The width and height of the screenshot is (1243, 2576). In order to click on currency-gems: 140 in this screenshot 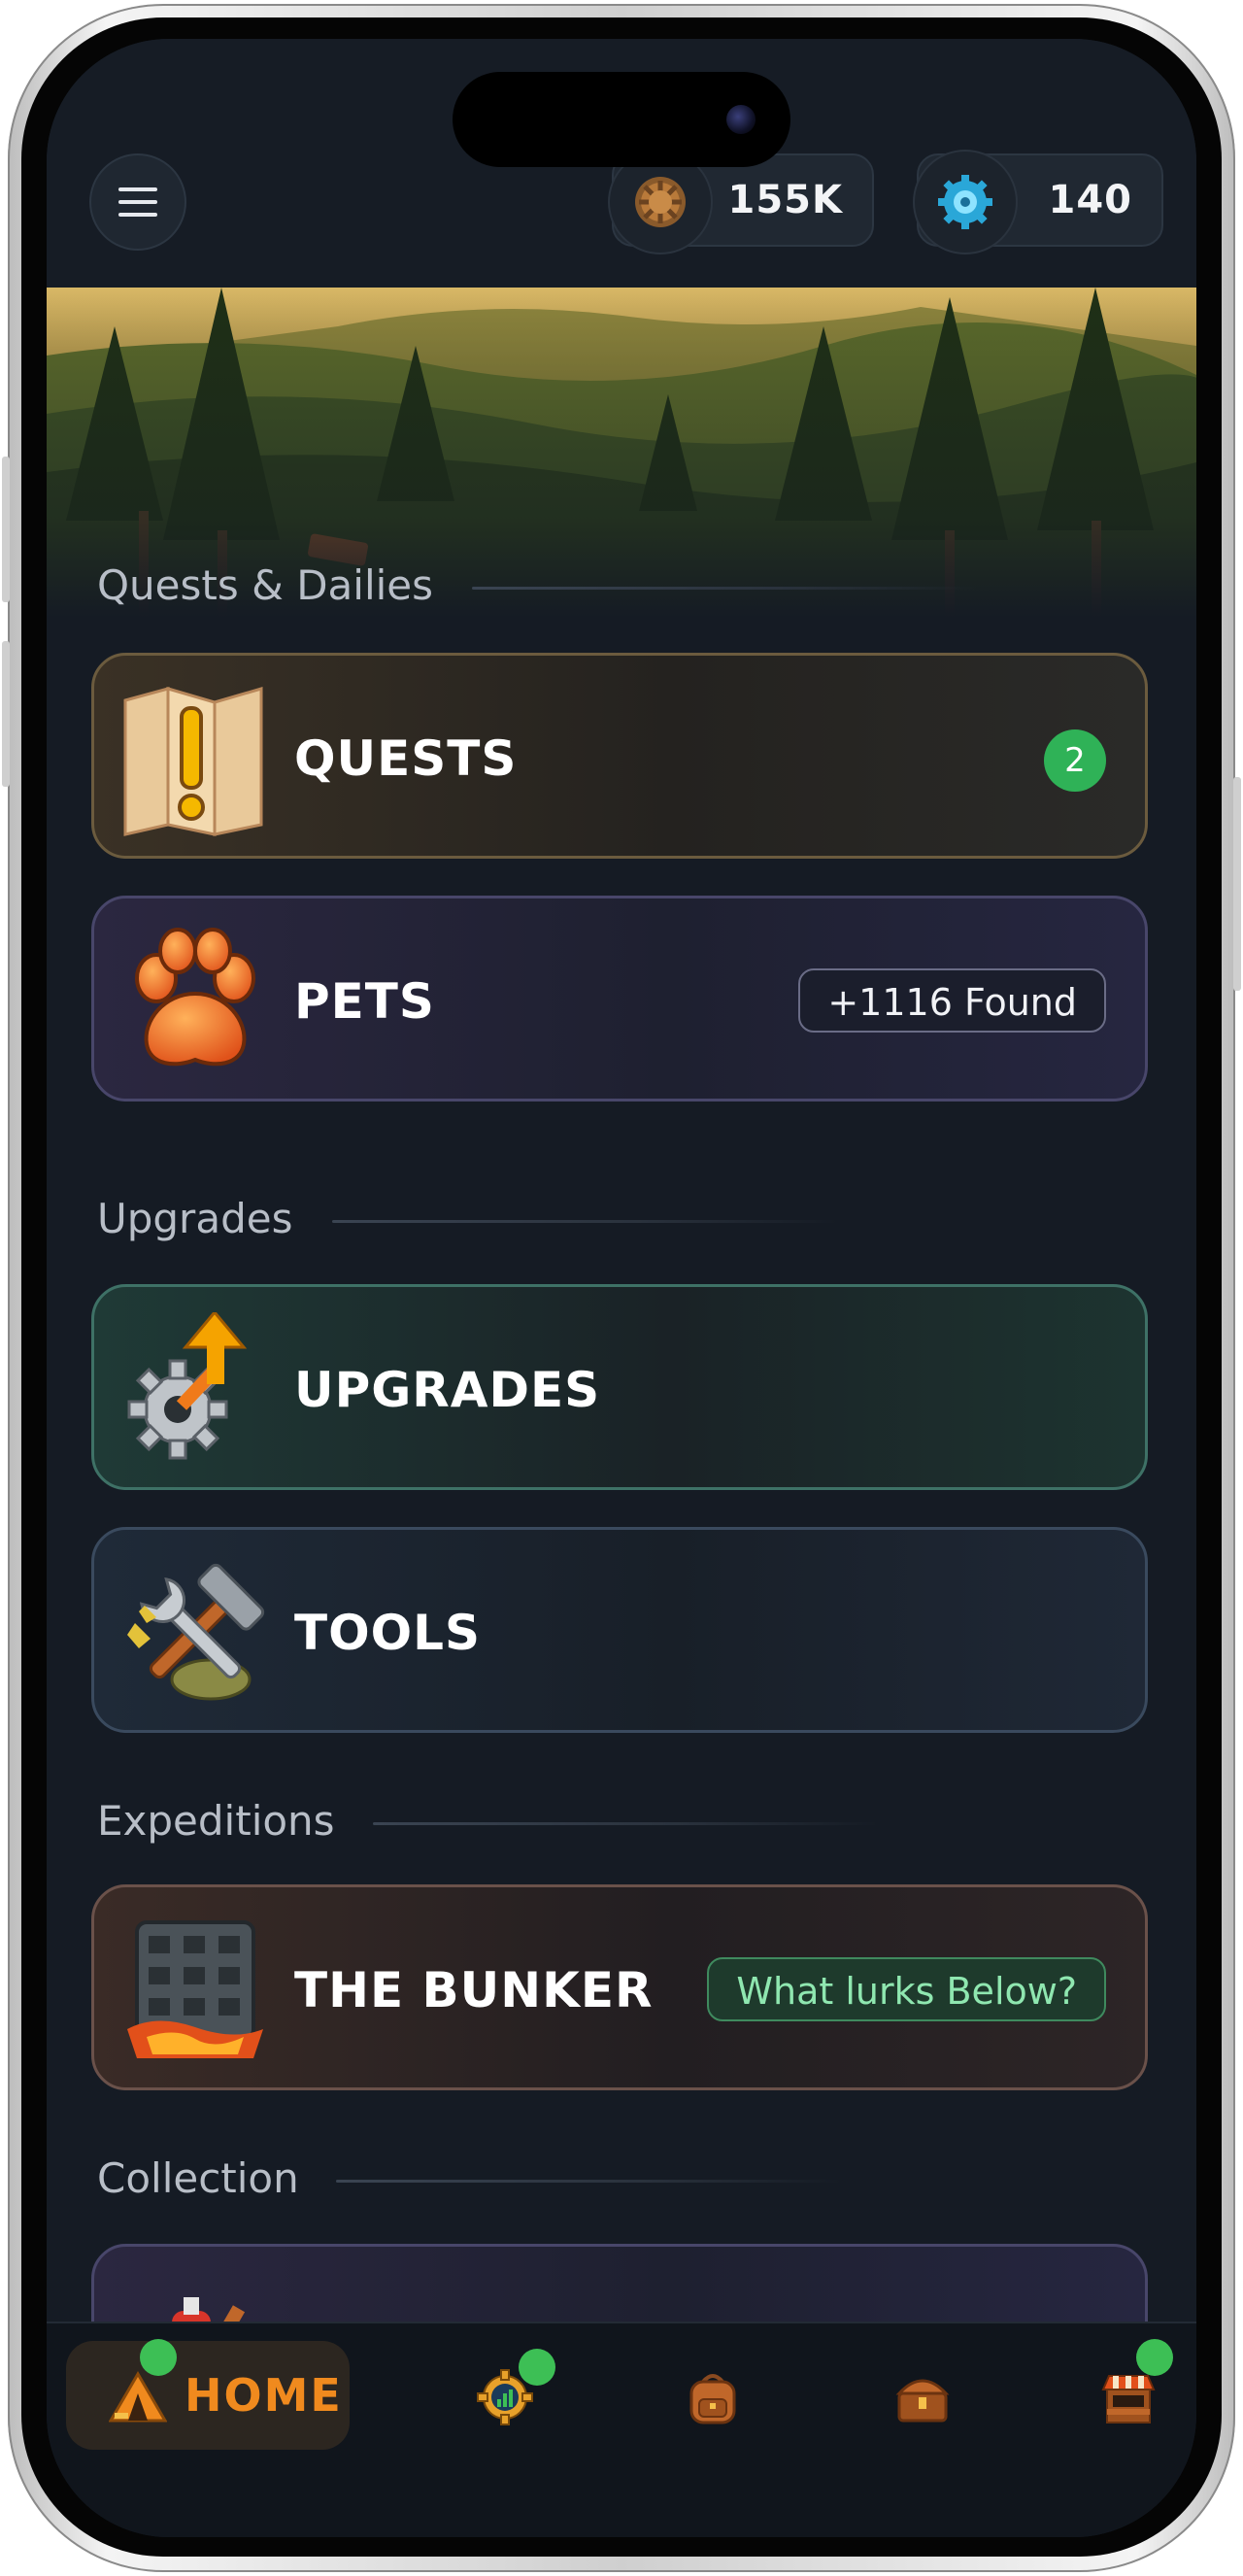, I will do `click(1038, 202)`.